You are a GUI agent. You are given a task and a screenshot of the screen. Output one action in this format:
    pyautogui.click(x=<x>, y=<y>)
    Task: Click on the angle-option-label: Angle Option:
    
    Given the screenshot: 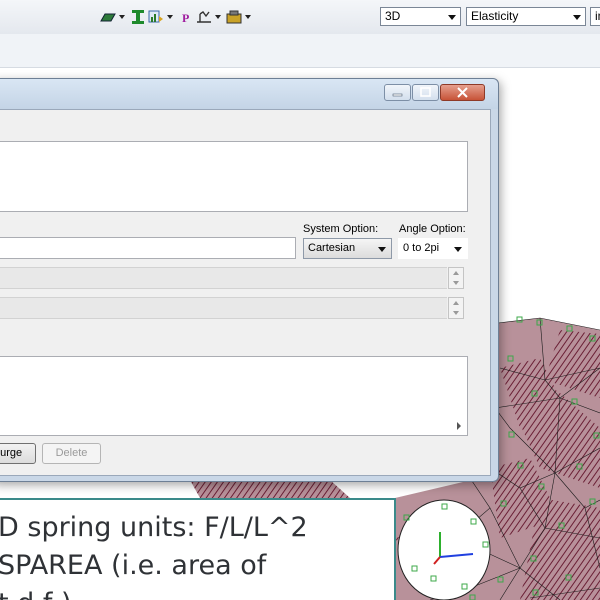 What is the action you would take?
    pyautogui.click(x=432, y=229)
    